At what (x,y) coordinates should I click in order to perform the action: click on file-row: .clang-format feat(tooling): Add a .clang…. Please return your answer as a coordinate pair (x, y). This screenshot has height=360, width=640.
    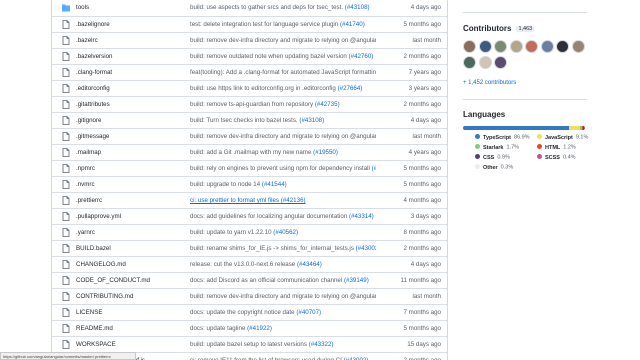
    Looking at the image, I should click on (249, 72).